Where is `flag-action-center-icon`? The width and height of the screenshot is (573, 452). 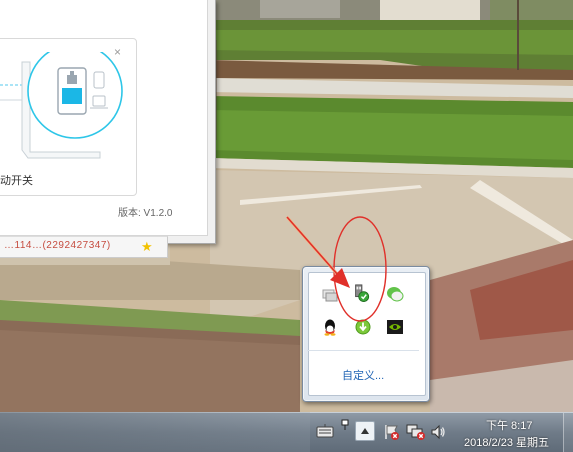 flag-action-center-icon is located at coordinates (392, 432).